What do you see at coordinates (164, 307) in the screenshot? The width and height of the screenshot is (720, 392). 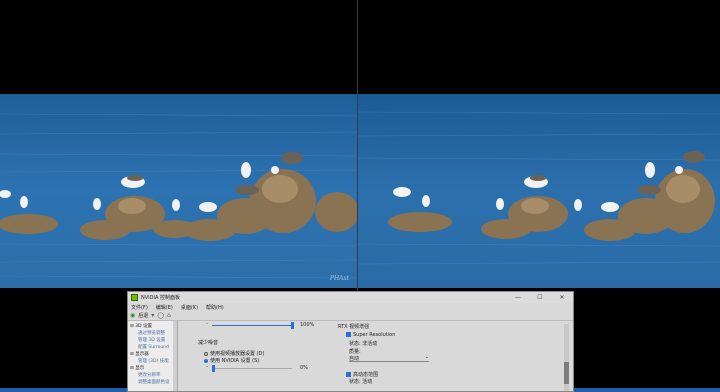 I see `menu-edit: 编辑(E)` at bounding box center [164, 307].